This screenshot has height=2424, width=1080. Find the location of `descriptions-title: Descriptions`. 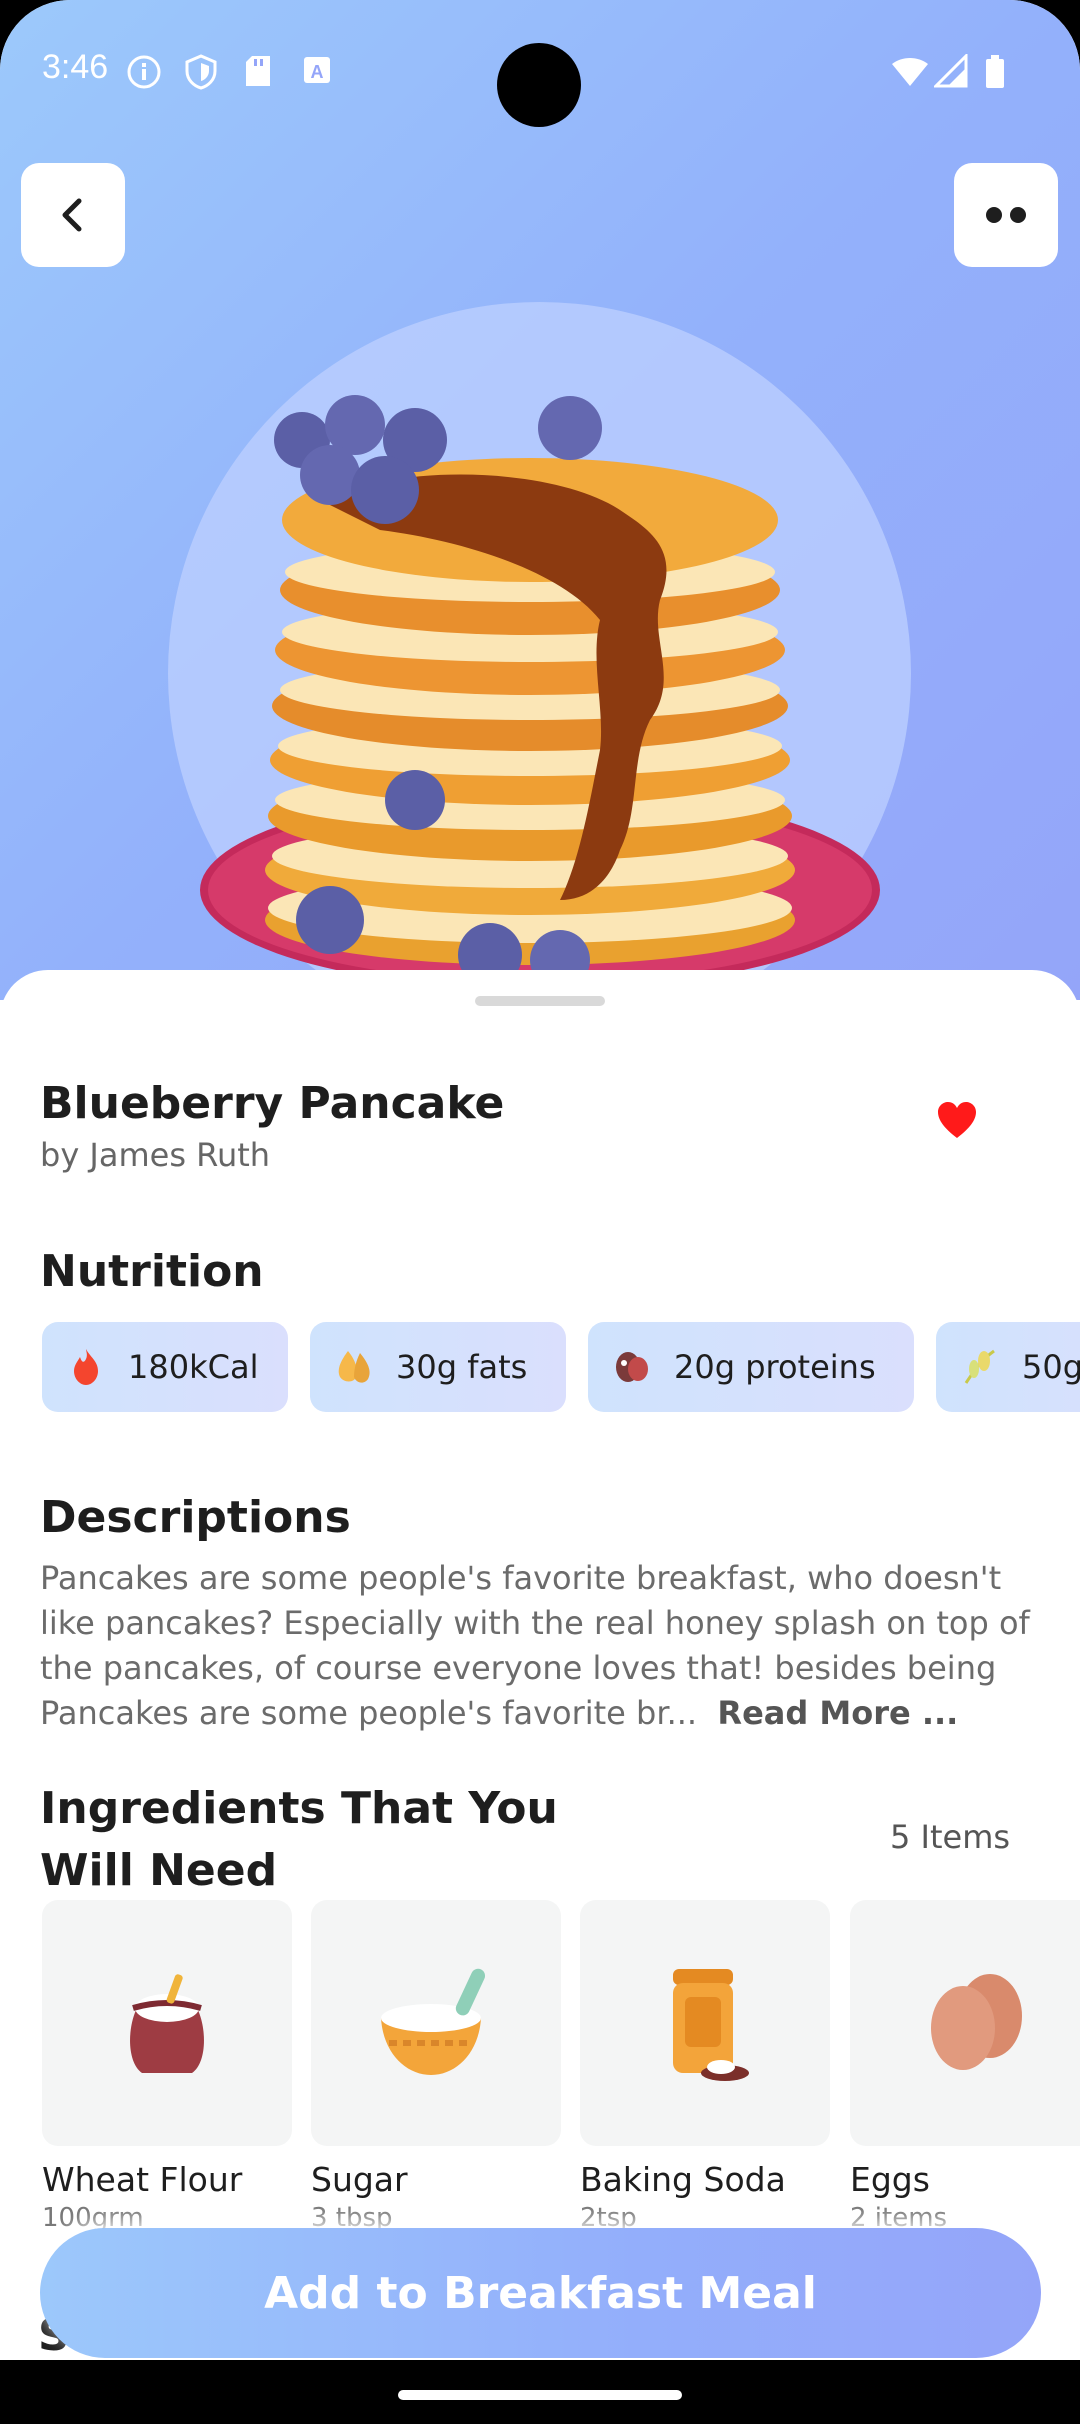

descriptions-title: Descriptions is located at coordinates (195, 1517).